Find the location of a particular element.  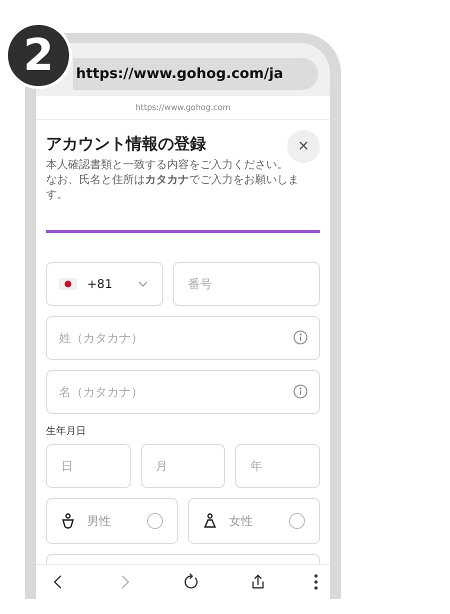

page-url: https://www.gohog.com is located at coordinates (183, 108).